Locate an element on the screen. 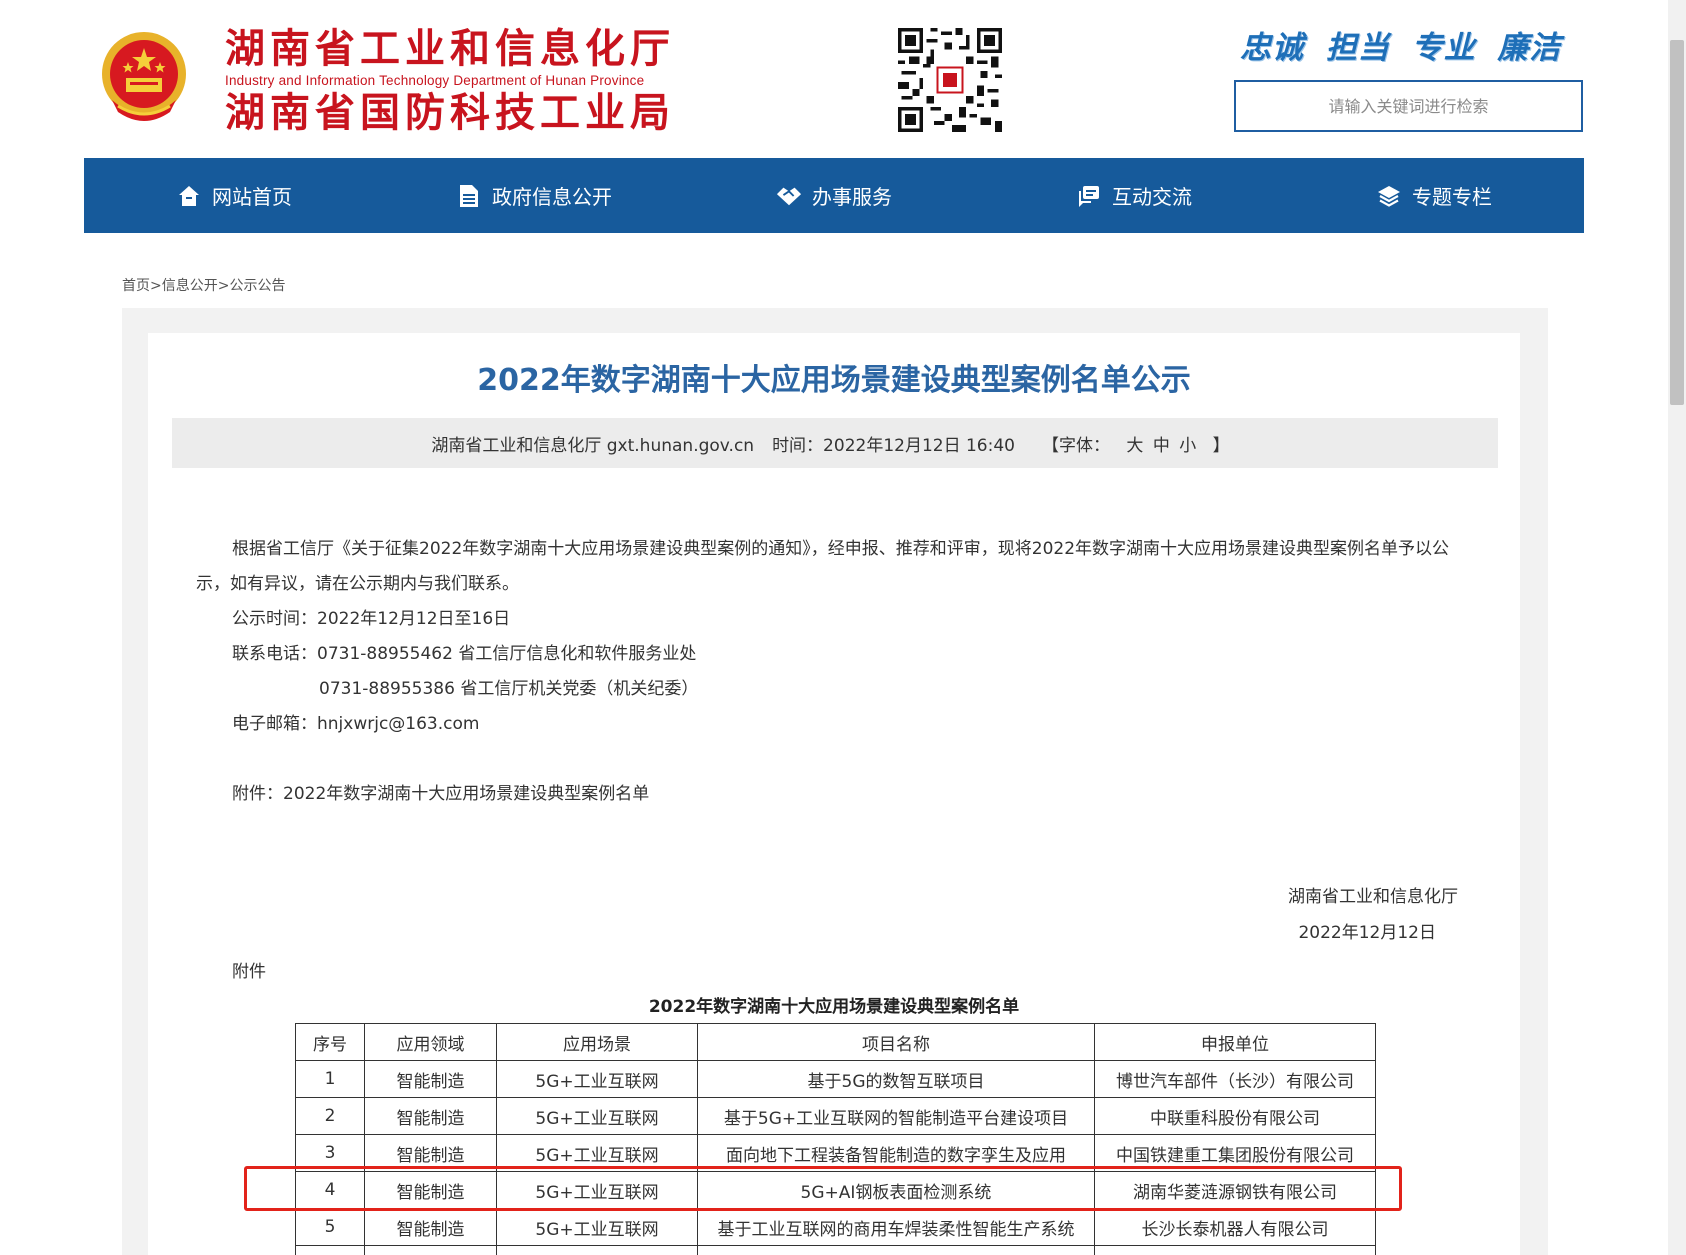 This screenshot has height=1255, width=1686. nav-label: 网站首页 is located at coordinates (252, 197).